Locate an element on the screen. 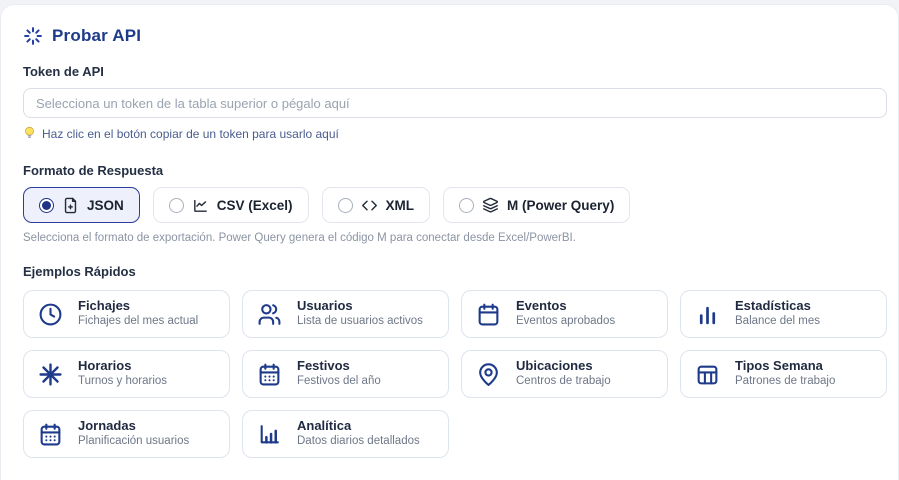 Image resolution: width=899 pixels, height=480 pixels. code-icon is located at coordinates (369, 205).